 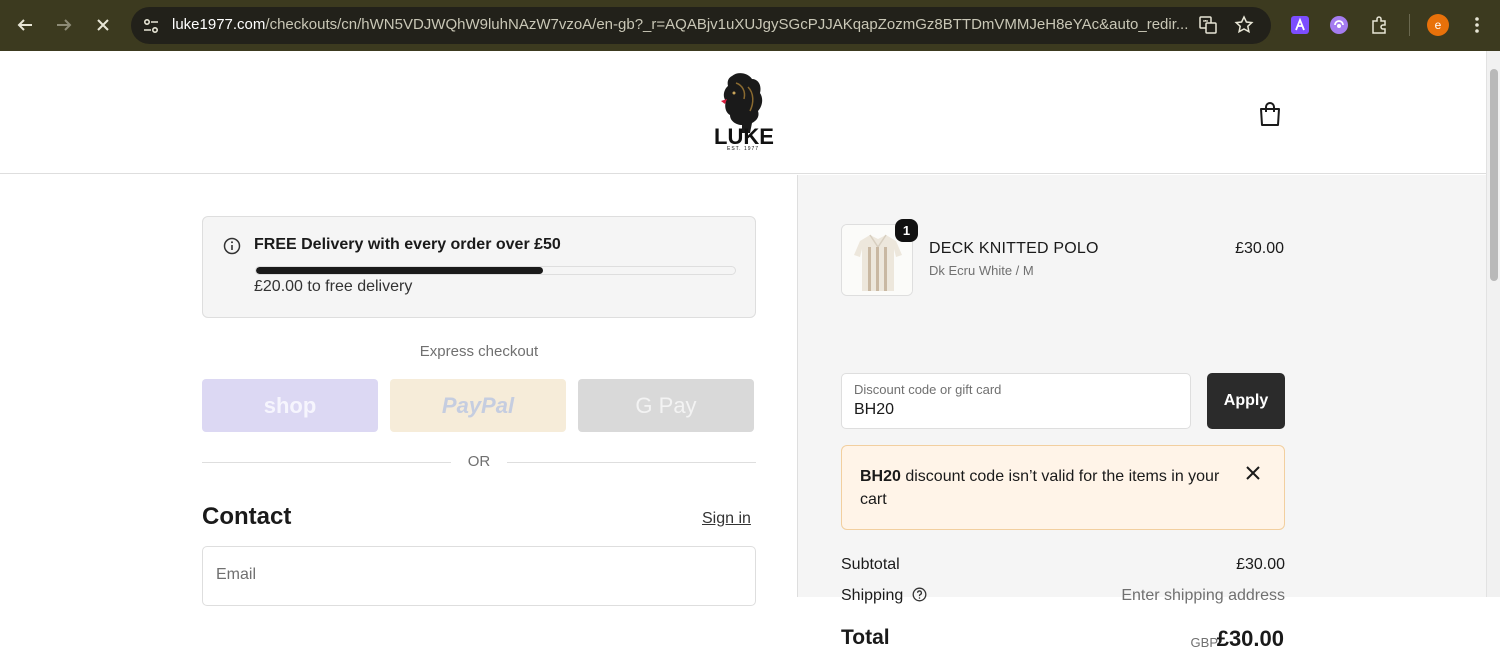 I want to click on total-currency: GBP, so click(x=1204, y=642).